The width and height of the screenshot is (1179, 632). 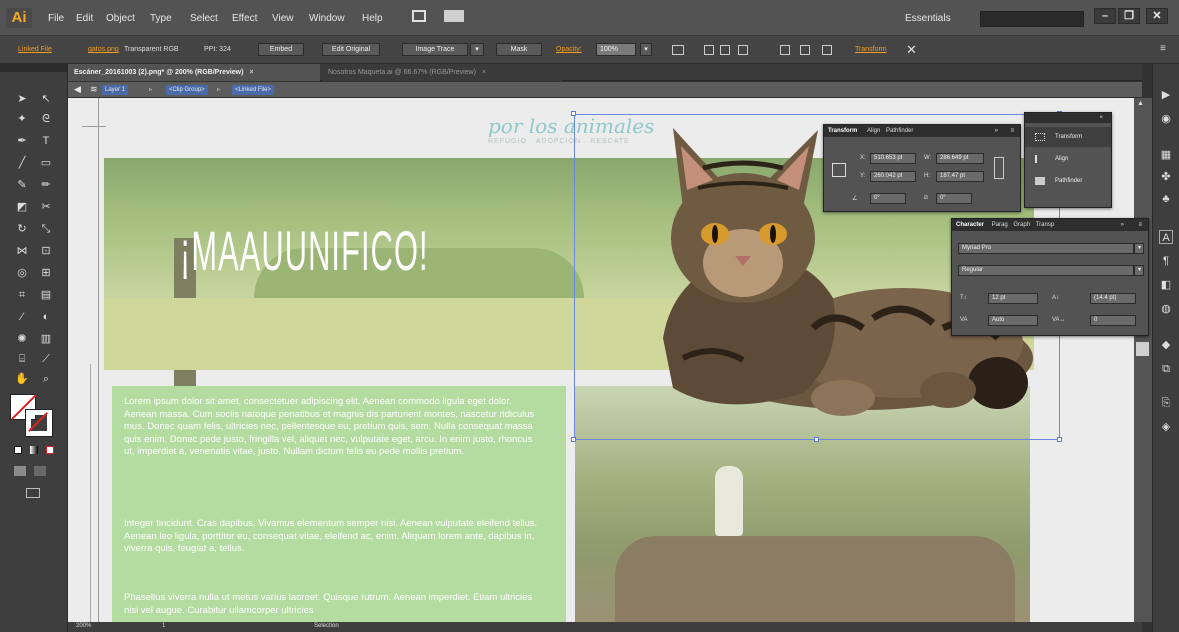 What do you see at coordinates (46, 273) in the screenshot?
I see `perspective-grid-tool-icon: ⊞` at bounding box center [46, 273].